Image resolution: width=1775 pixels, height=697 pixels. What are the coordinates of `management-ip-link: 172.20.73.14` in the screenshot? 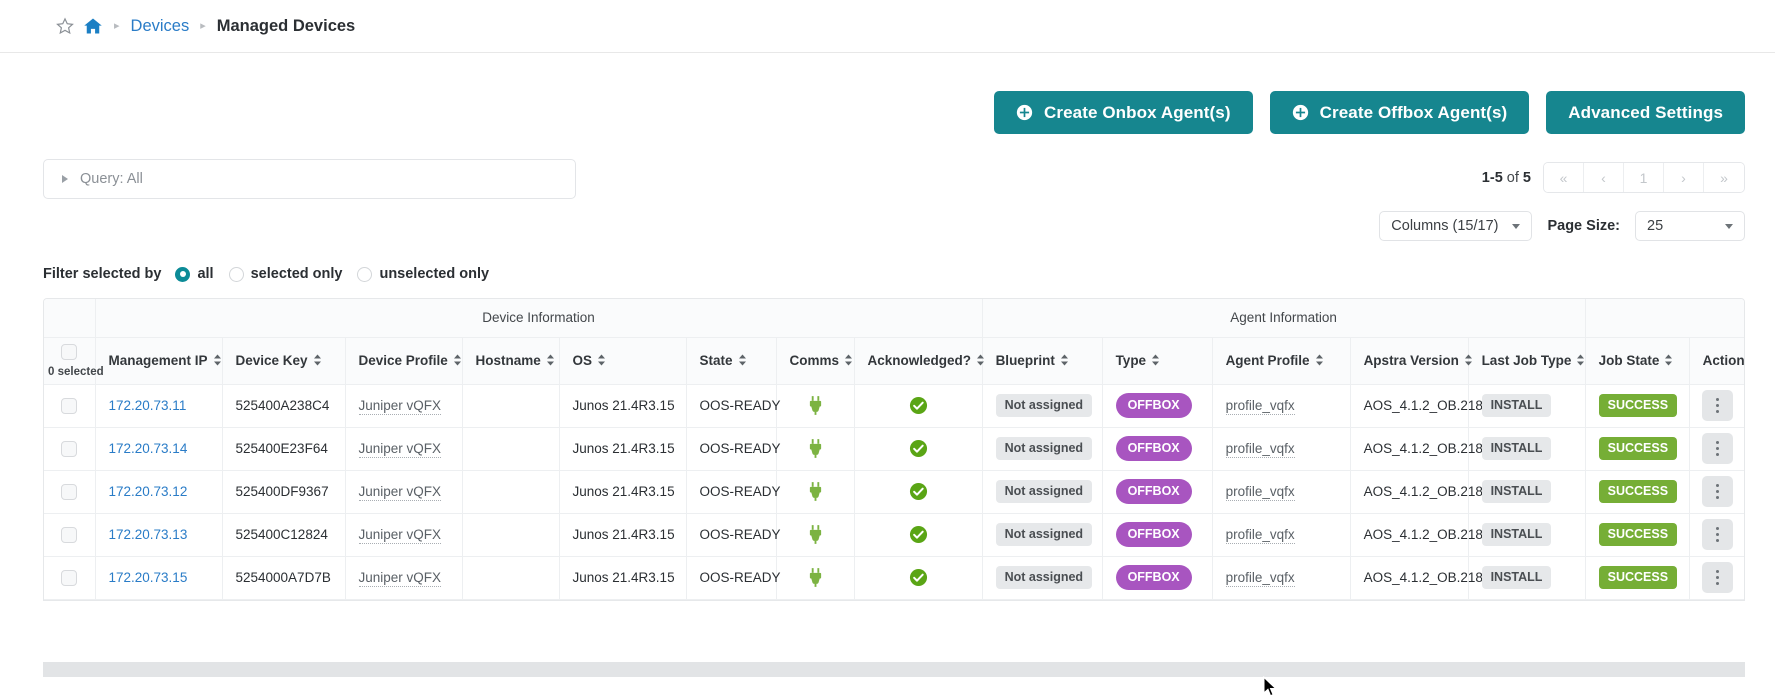 It's located at (148, 448).